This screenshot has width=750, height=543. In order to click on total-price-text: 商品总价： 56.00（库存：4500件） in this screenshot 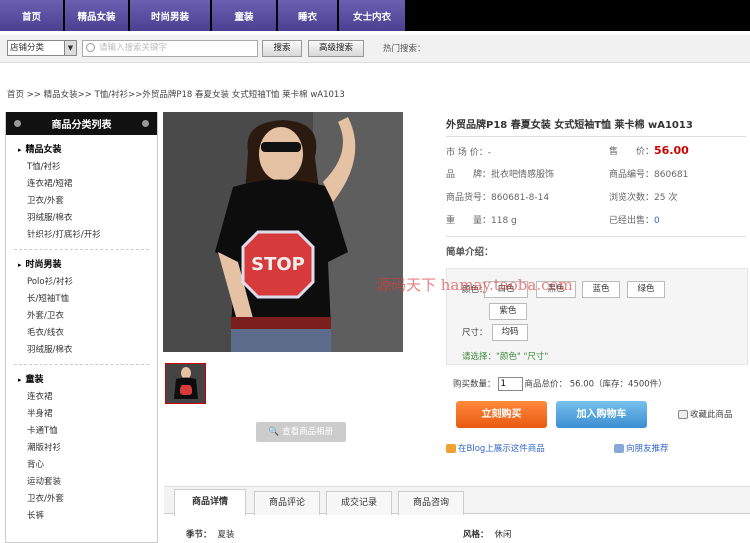, I will do `click(595, 384)`.